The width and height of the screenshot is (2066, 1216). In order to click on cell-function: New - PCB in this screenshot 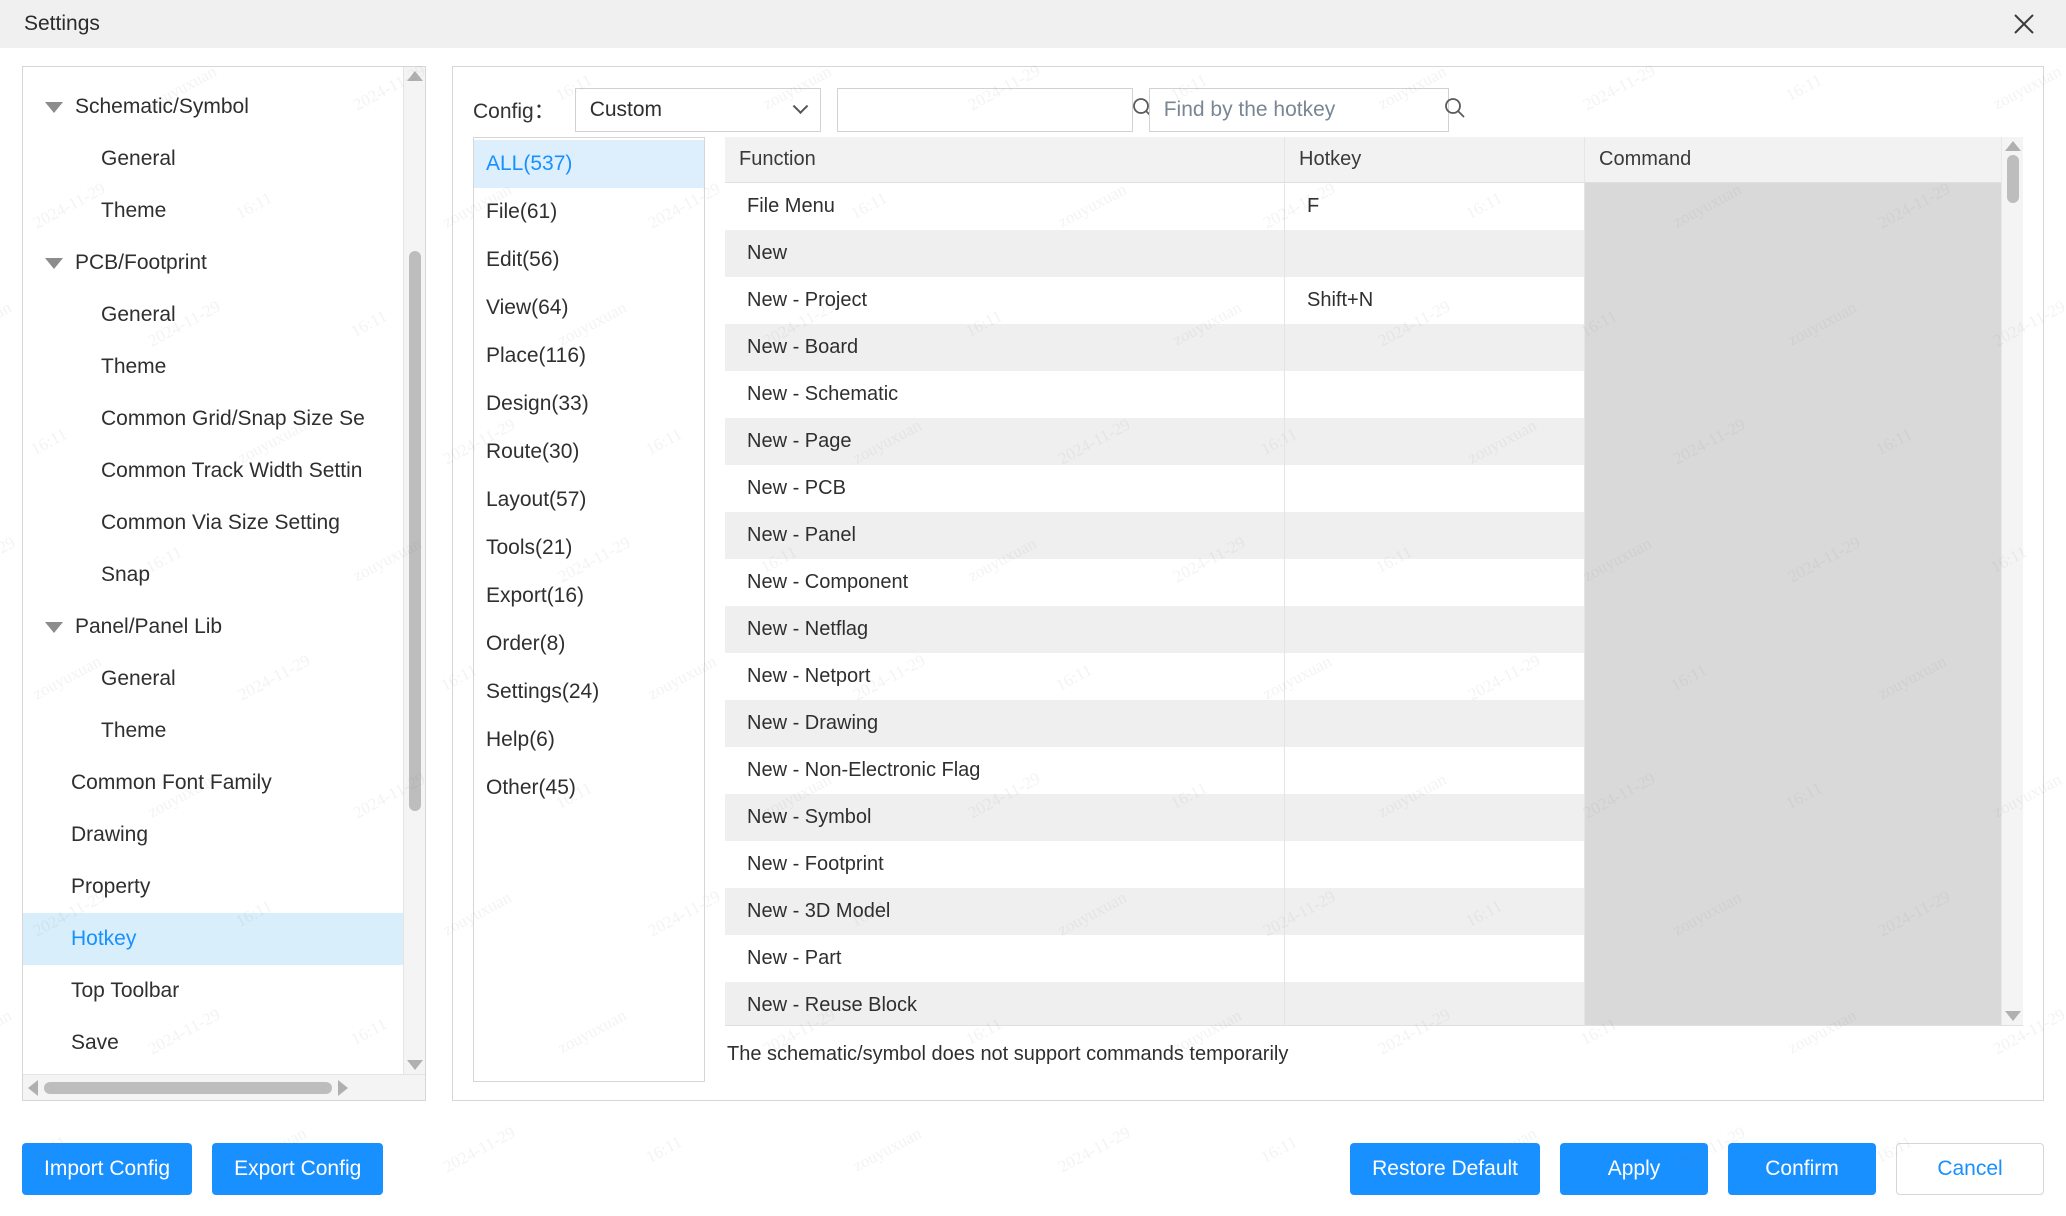, I will do `click(1005, 488)`.